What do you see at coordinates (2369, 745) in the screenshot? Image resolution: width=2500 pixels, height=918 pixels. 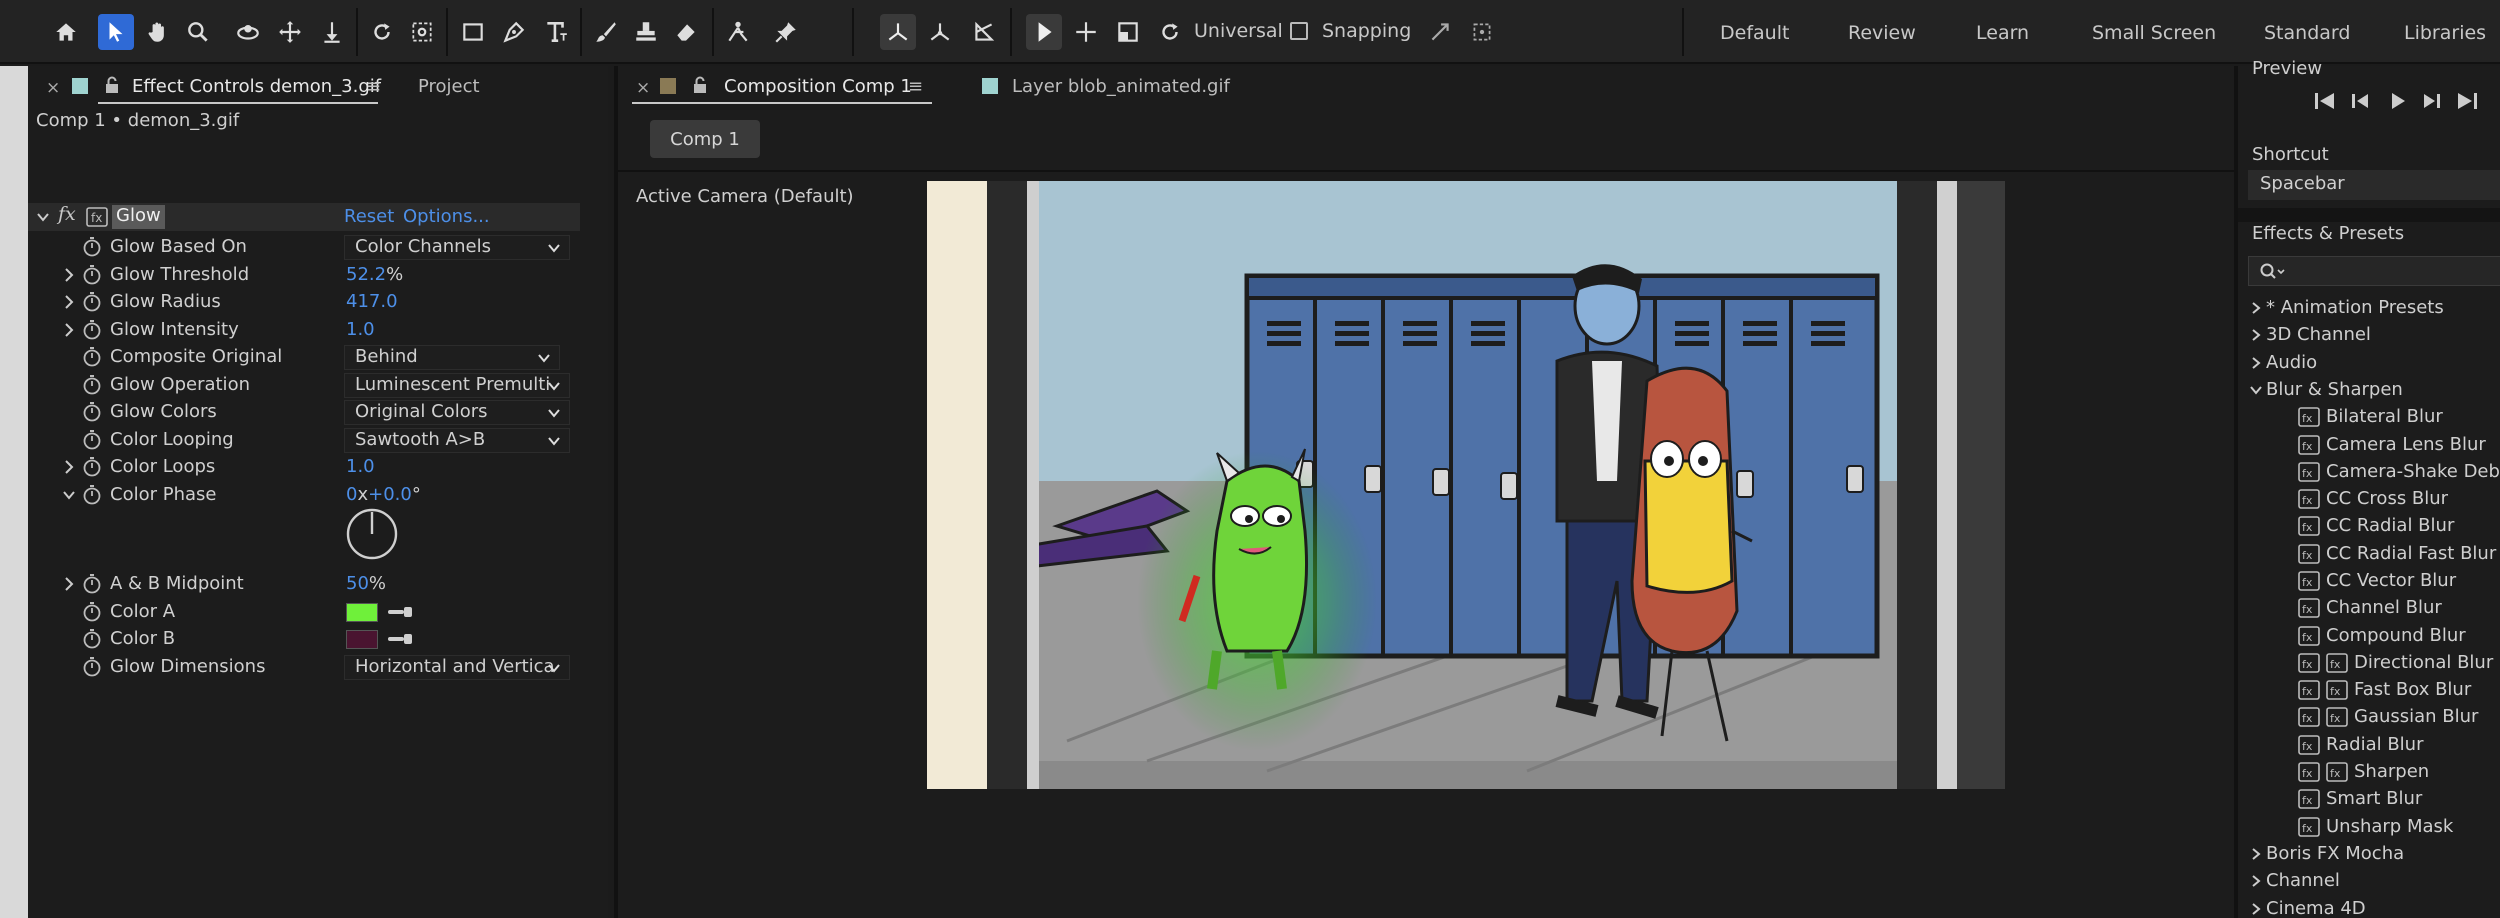 I see `effect-item: fx Radial Blur` at bounding box center [2369, 745].